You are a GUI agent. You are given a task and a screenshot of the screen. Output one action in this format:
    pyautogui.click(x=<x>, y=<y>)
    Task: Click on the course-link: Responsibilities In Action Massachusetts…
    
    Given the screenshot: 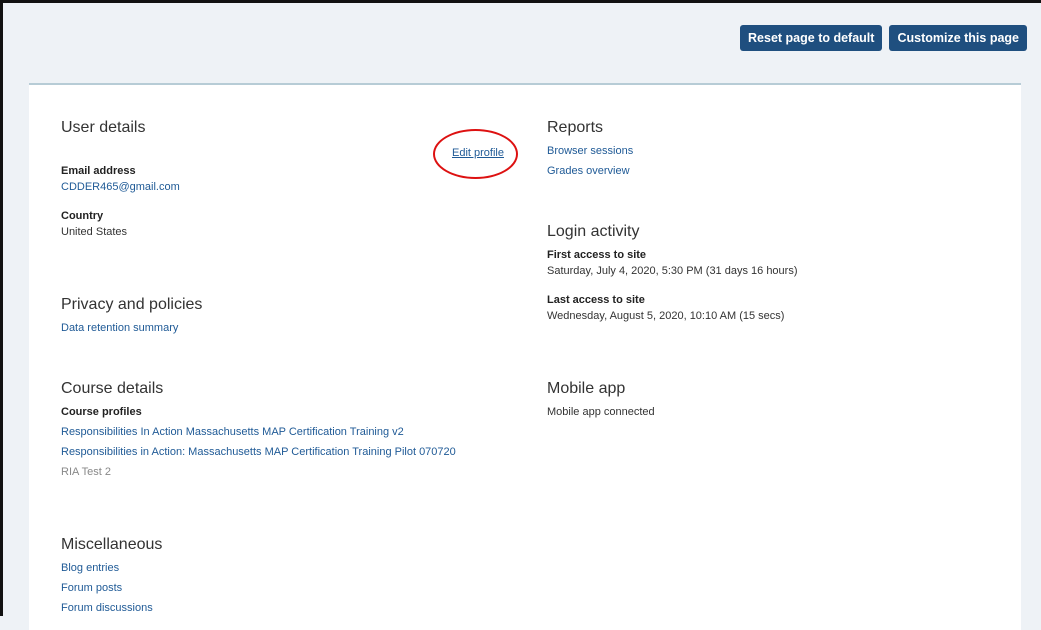 What is the action you would take?
    pyautogui.click(x=232, y=432)
    